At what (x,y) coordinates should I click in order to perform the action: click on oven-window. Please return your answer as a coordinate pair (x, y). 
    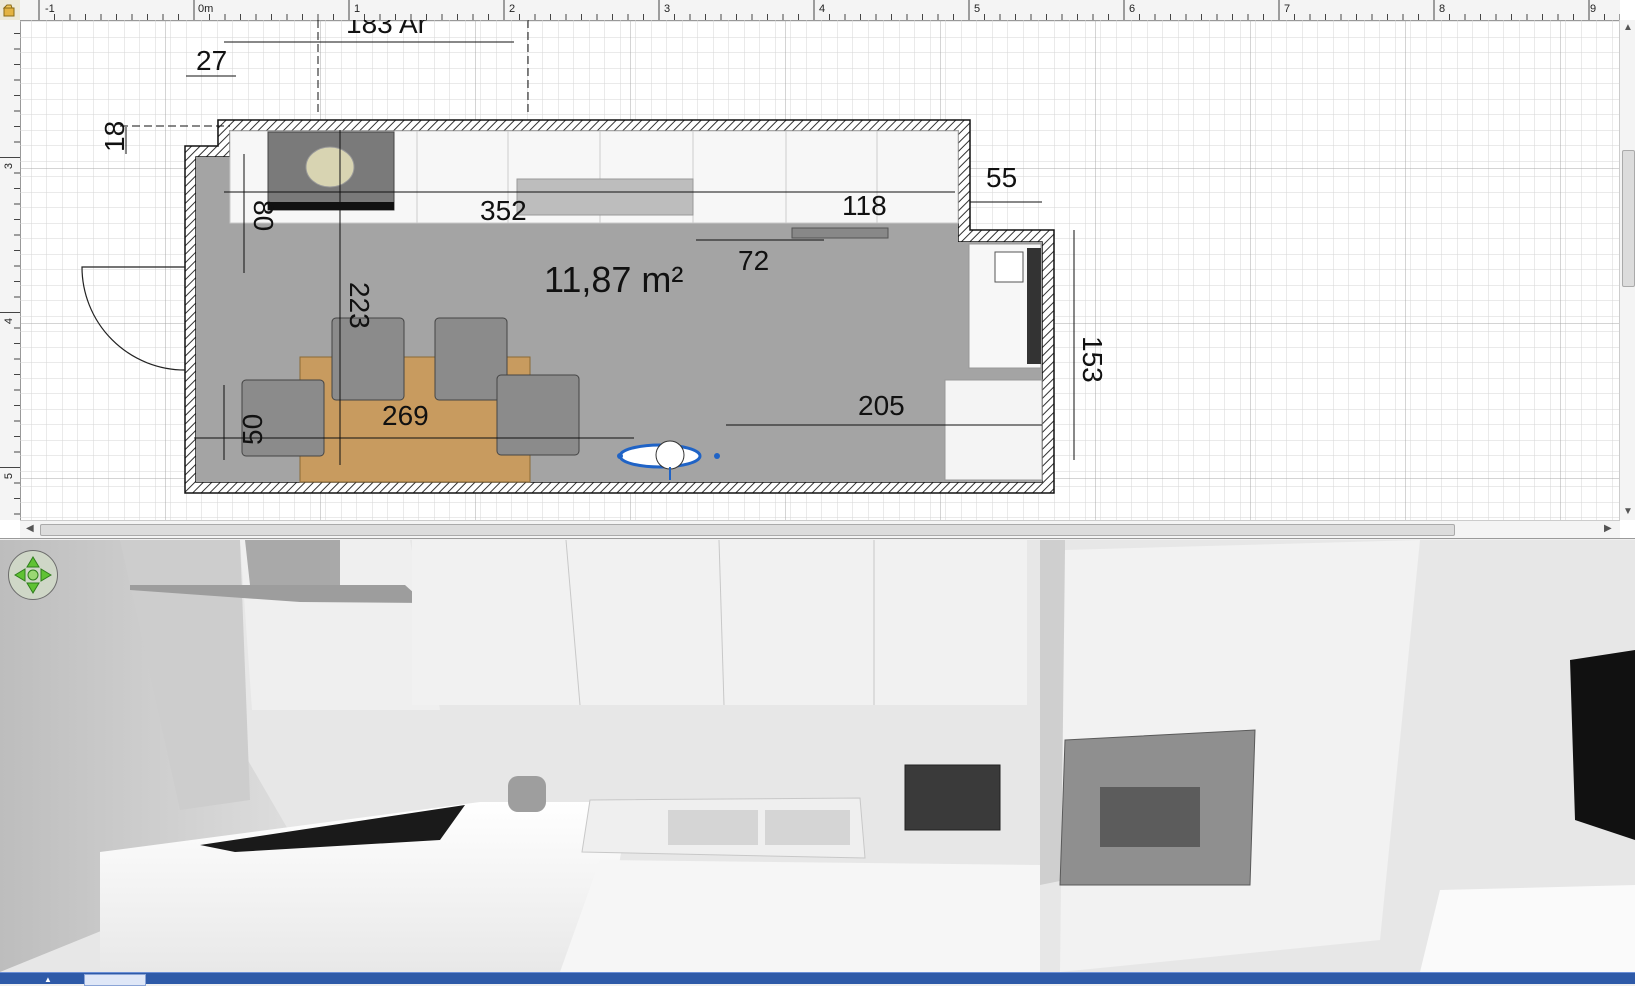
    Looking at the image, I should click on (1150, 817).